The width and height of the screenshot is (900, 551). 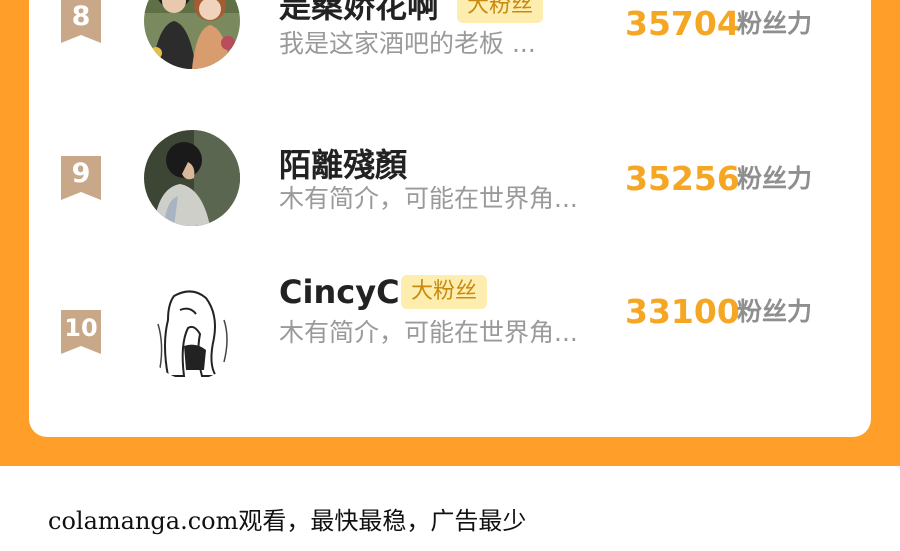 I want to click on watermark-text: colamanga.com观看，最快最稳，广告最少, so click(x=287, y=521).